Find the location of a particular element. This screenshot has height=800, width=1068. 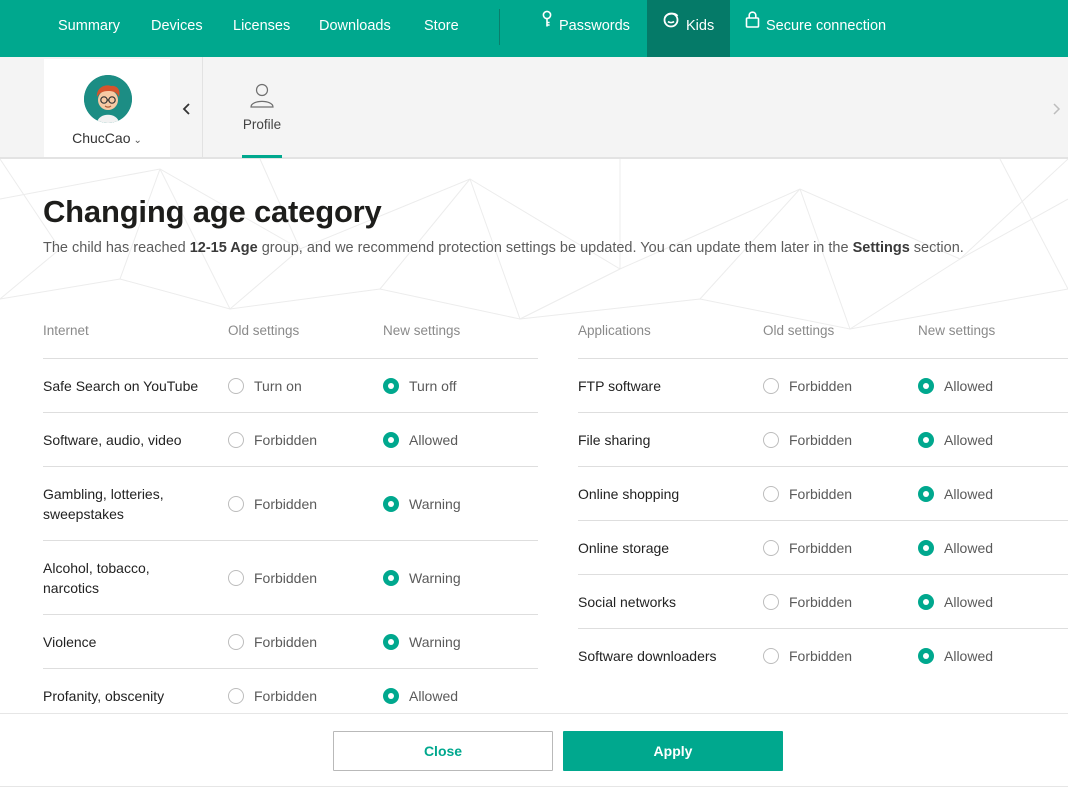

chevron-right-icon is located at coordinates (1057, 109).